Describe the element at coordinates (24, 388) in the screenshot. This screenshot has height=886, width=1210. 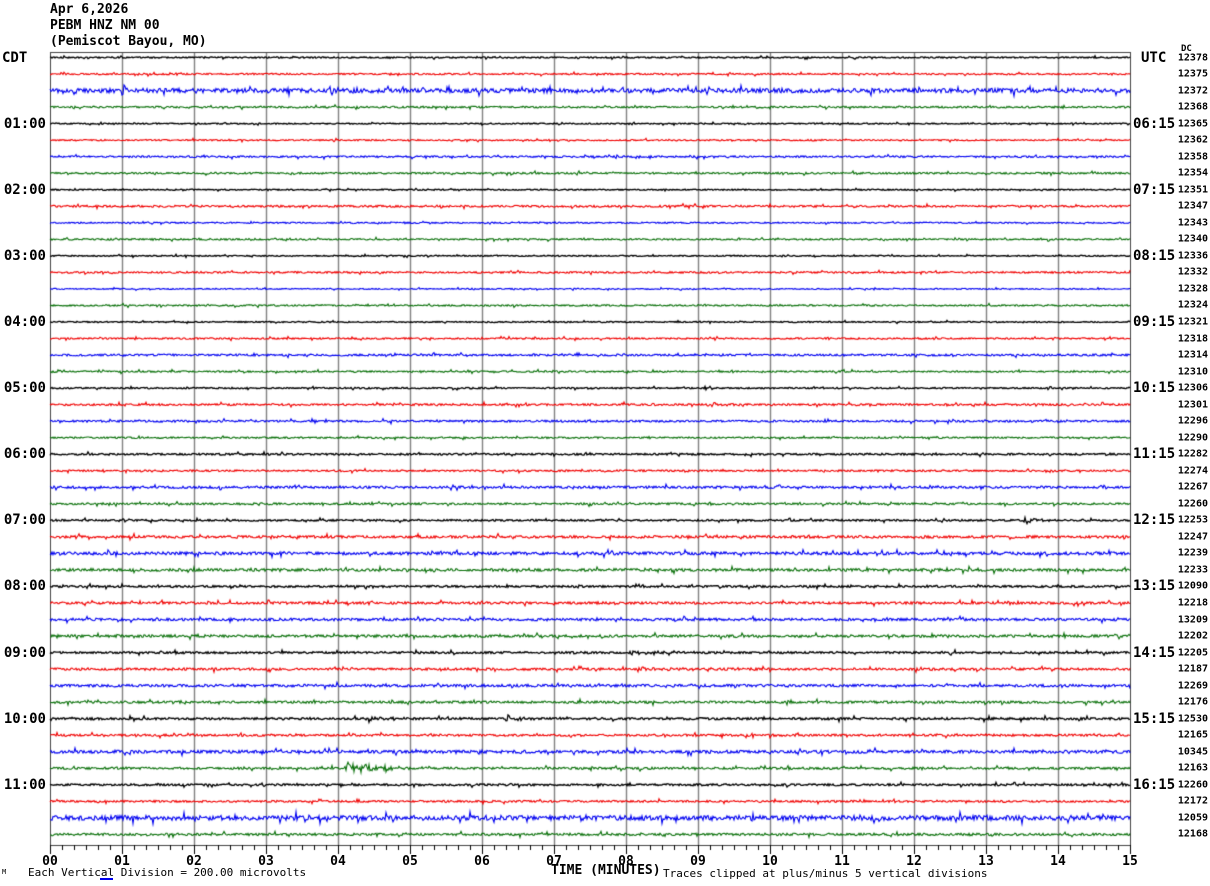
I see `left-hour-label: 05:00` at that location.